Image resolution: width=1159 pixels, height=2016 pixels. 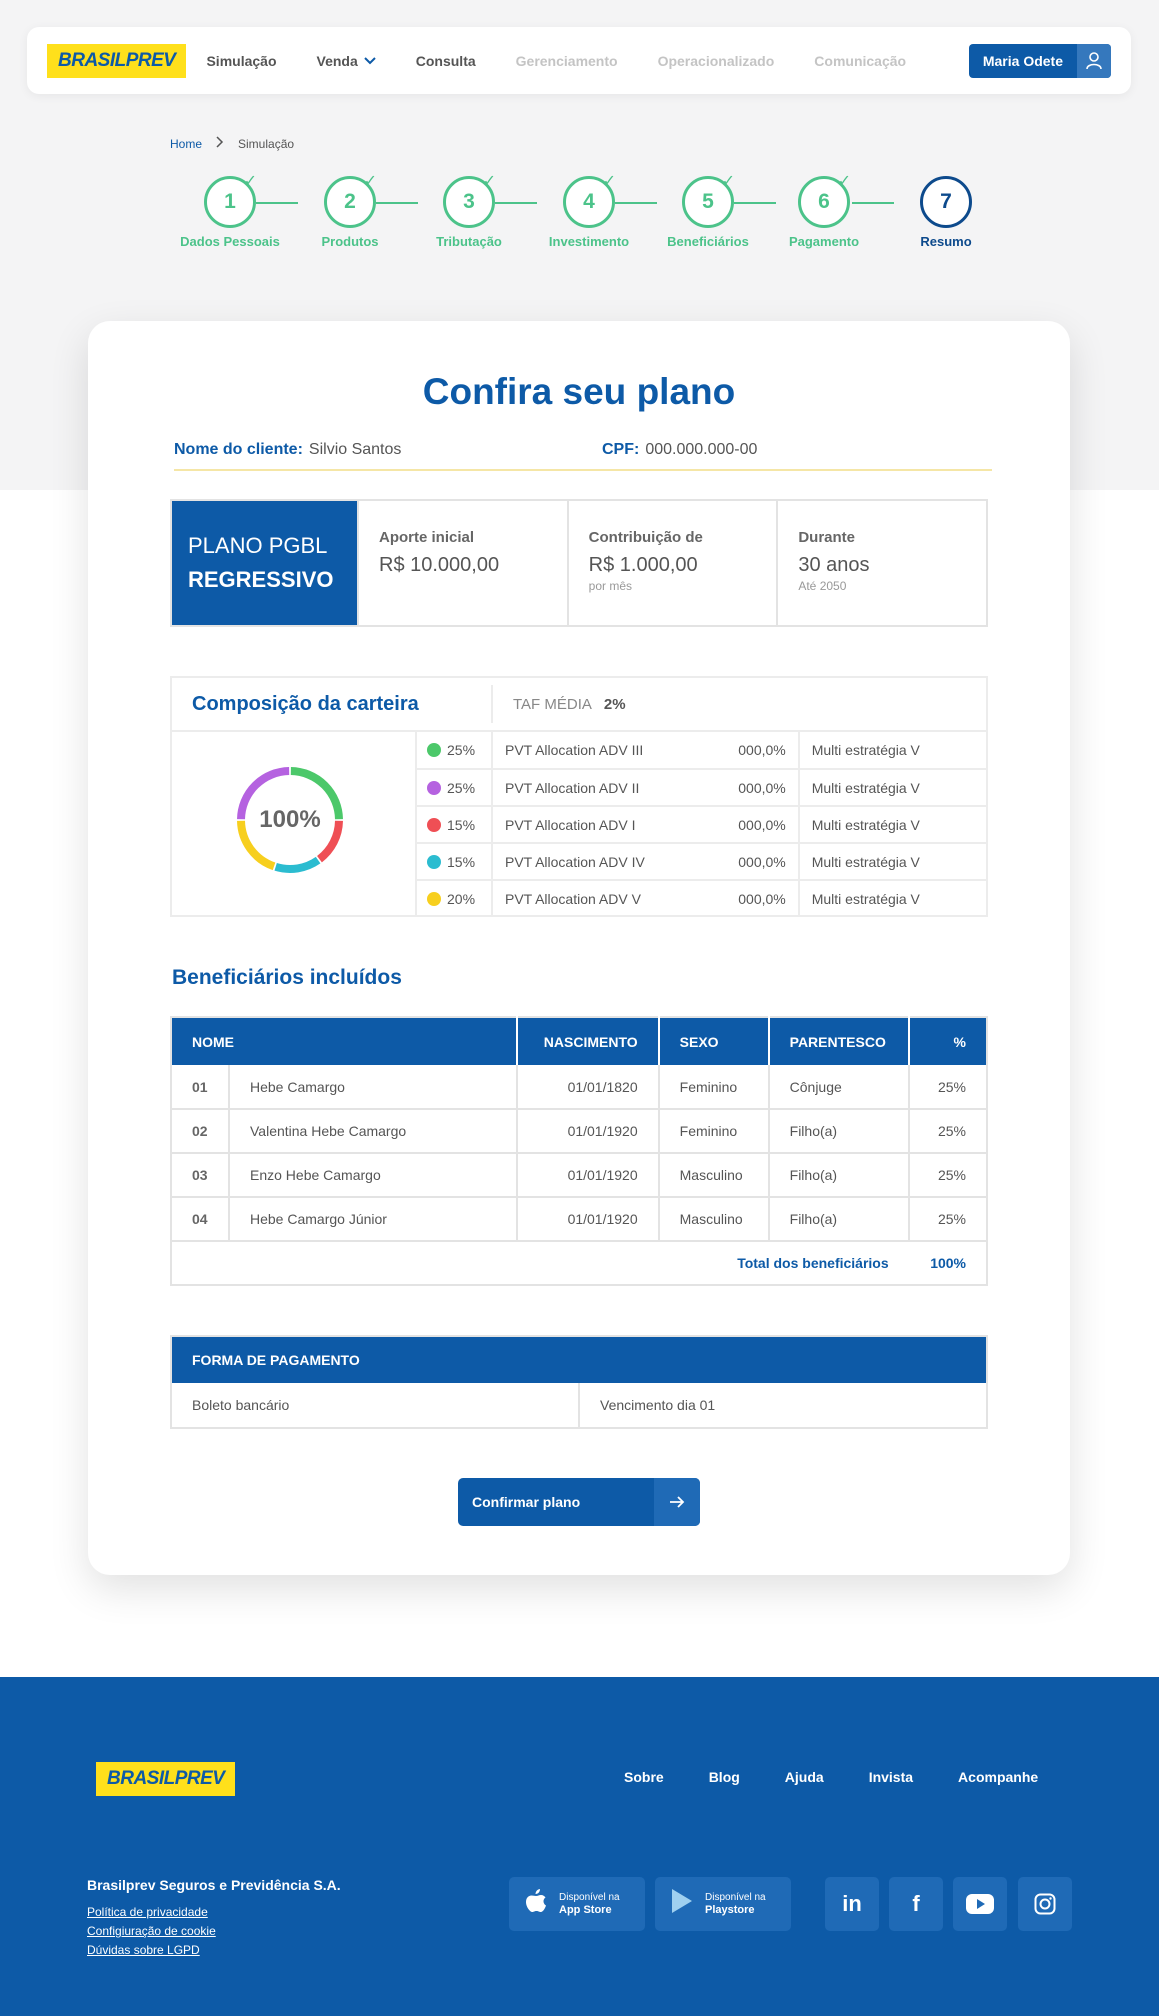 I want to click on user-name: Maria Odete, so click(x=1022, y=60).